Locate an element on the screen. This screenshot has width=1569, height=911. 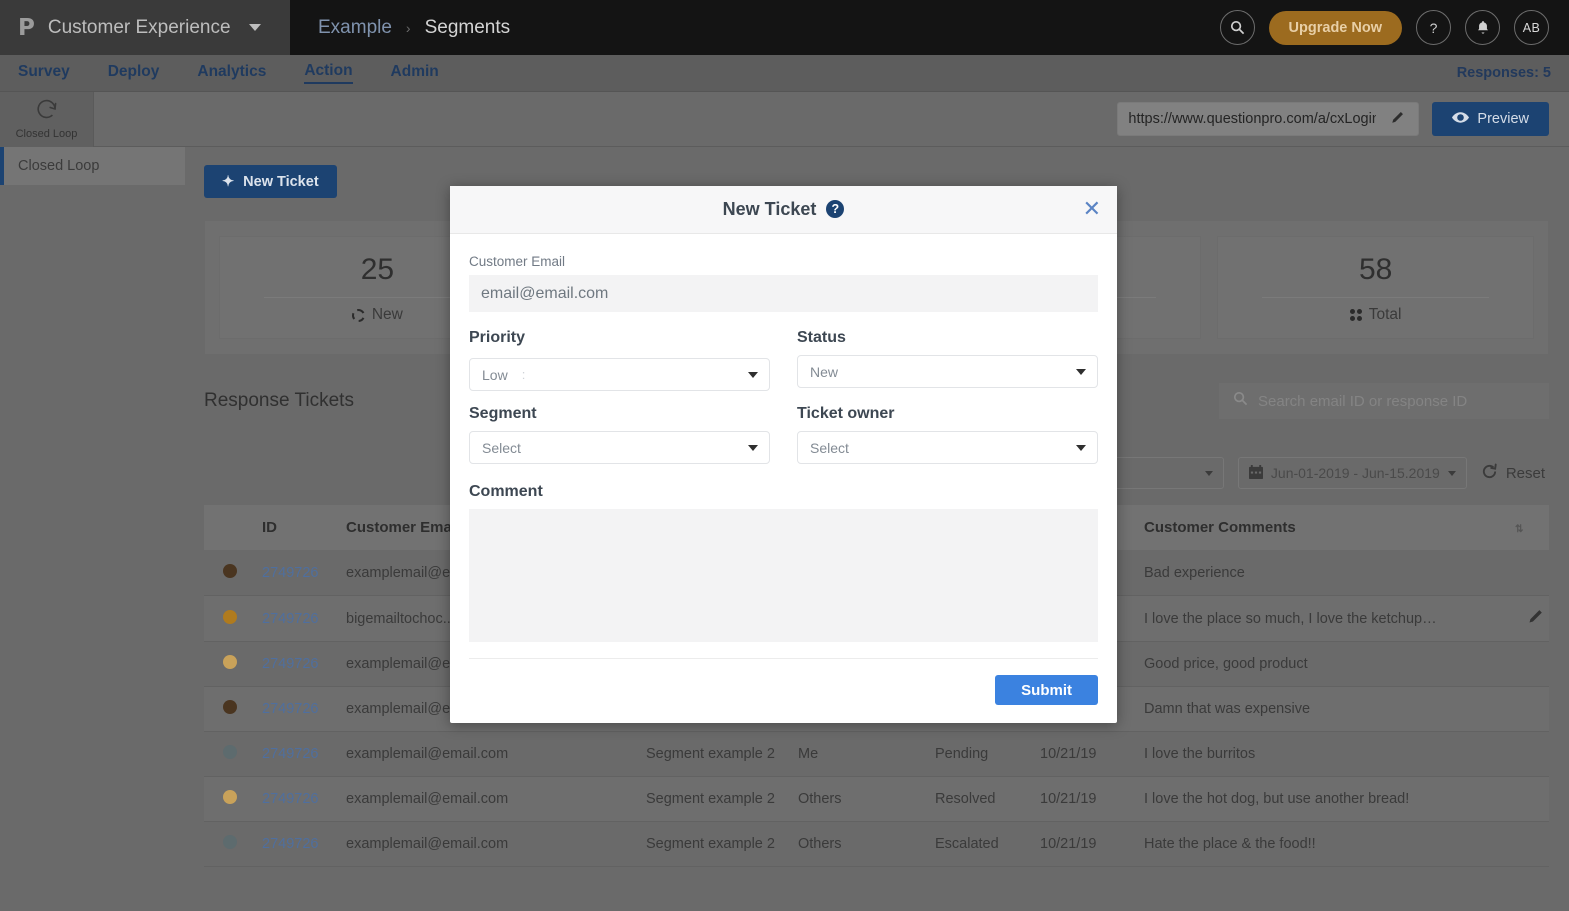
nav-item-action: Action is located at coordinates (328, 73).